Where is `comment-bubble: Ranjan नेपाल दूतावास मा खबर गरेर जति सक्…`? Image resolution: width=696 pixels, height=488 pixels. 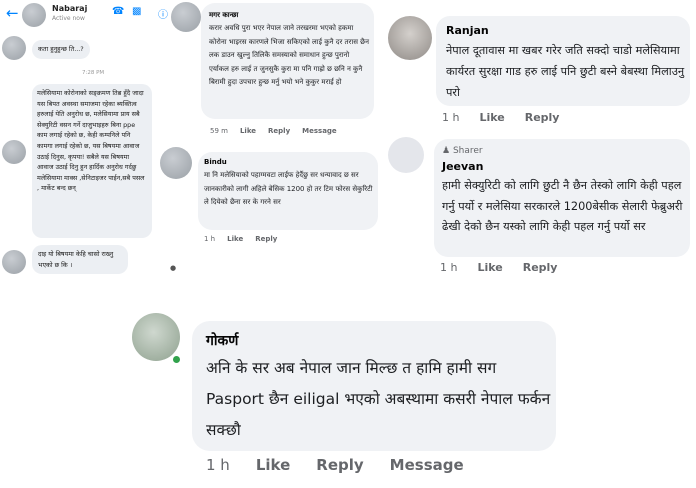
comment-bubble: Ranjan नेपाल दूतावास मा खबर गरेर जति सक्… is located at coordinates (563, 61).